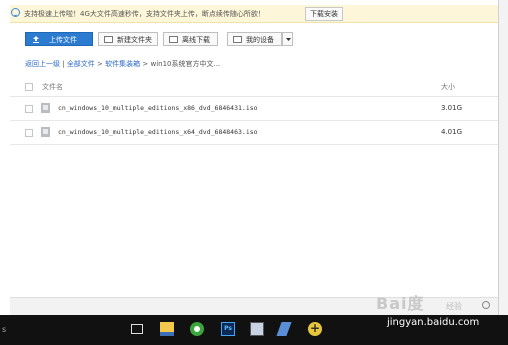 This screenshot has height=345, width=508. What do you see at coordinates (173, 39) in the screenshot?
I see `download-icon` at bounding box center [173, 39].